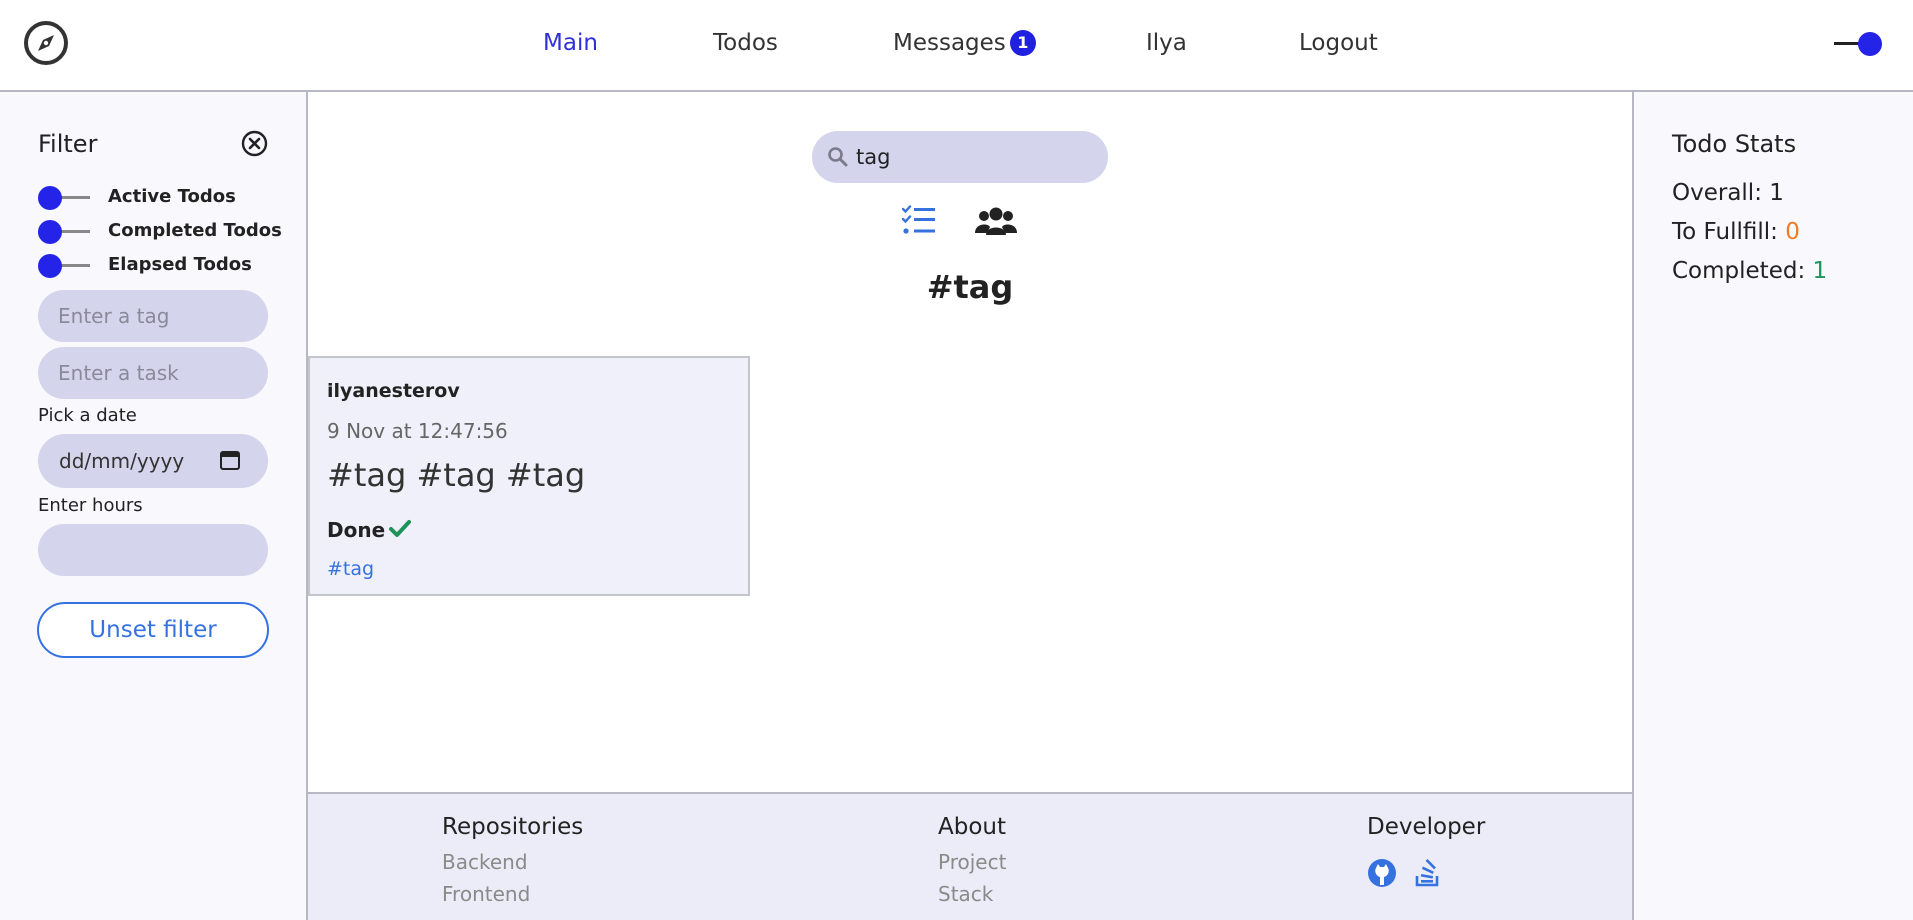  I want to click on hours-input, so click(153, 550).